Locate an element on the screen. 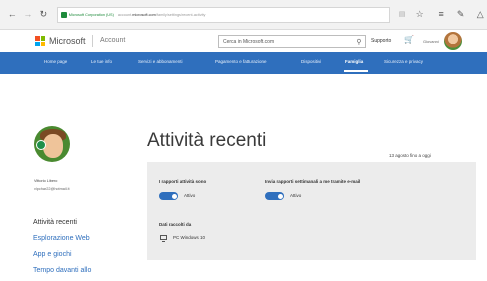 The width and height of the screenshot is (487, 281). profile-avatar is located at coordinates (52, 144).